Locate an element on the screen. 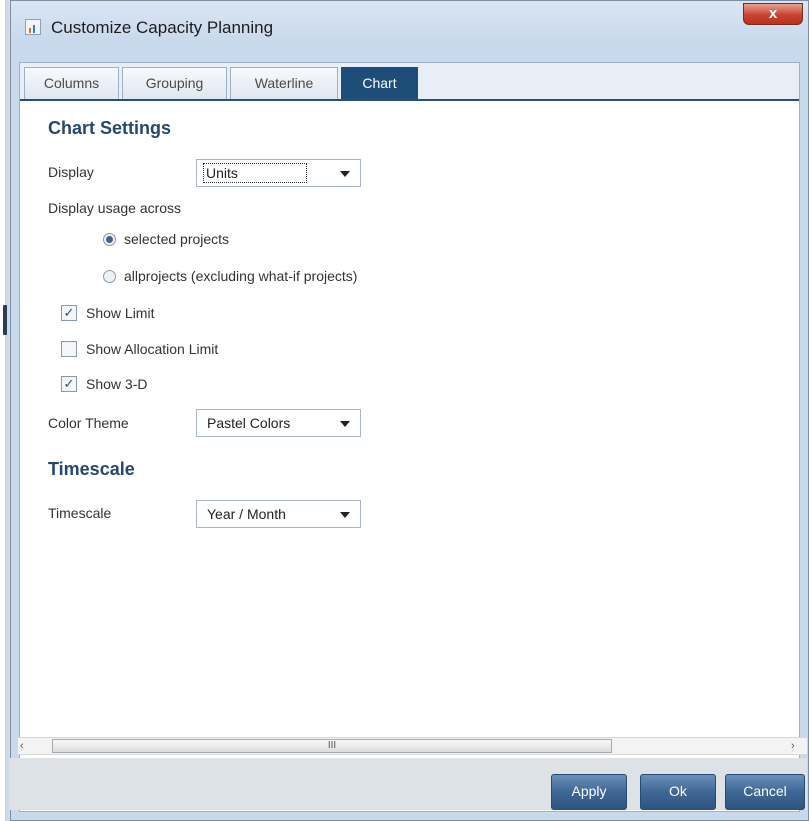  tab-grouping: Grouping is located at coordinates (174, 83).